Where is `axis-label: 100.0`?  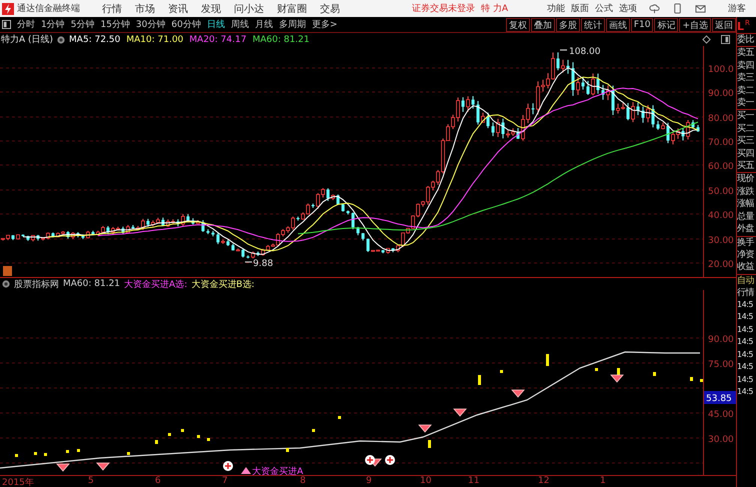
axis-label: 100.0 is located at coordinates (721, 70).